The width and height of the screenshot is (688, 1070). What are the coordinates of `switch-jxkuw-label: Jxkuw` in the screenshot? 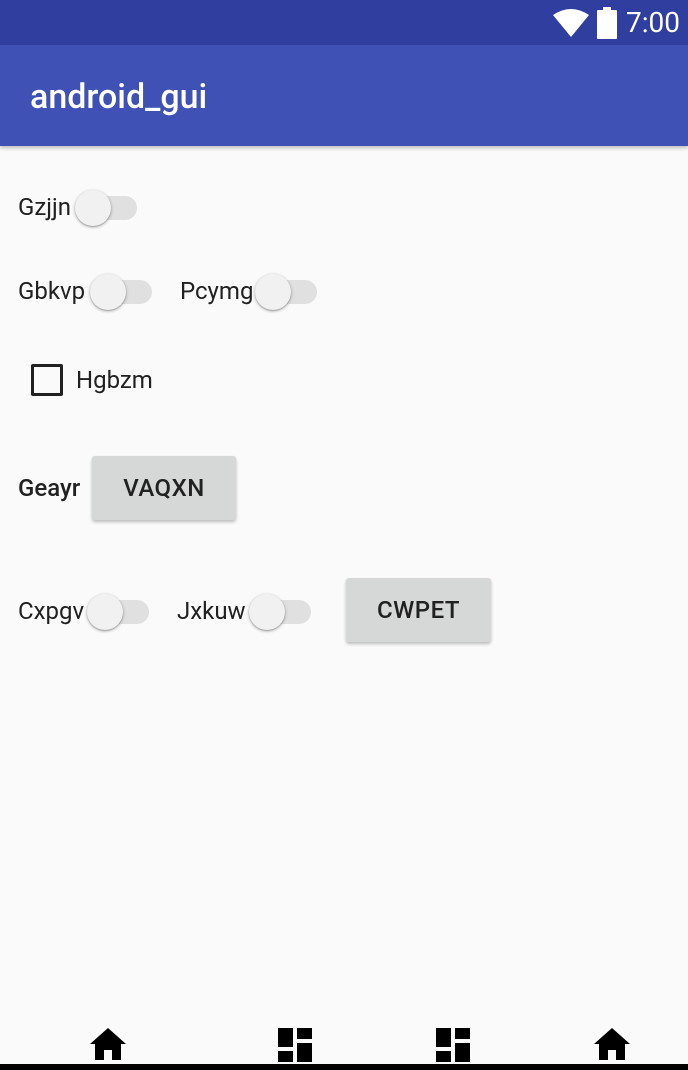 It's located at (211, 611).